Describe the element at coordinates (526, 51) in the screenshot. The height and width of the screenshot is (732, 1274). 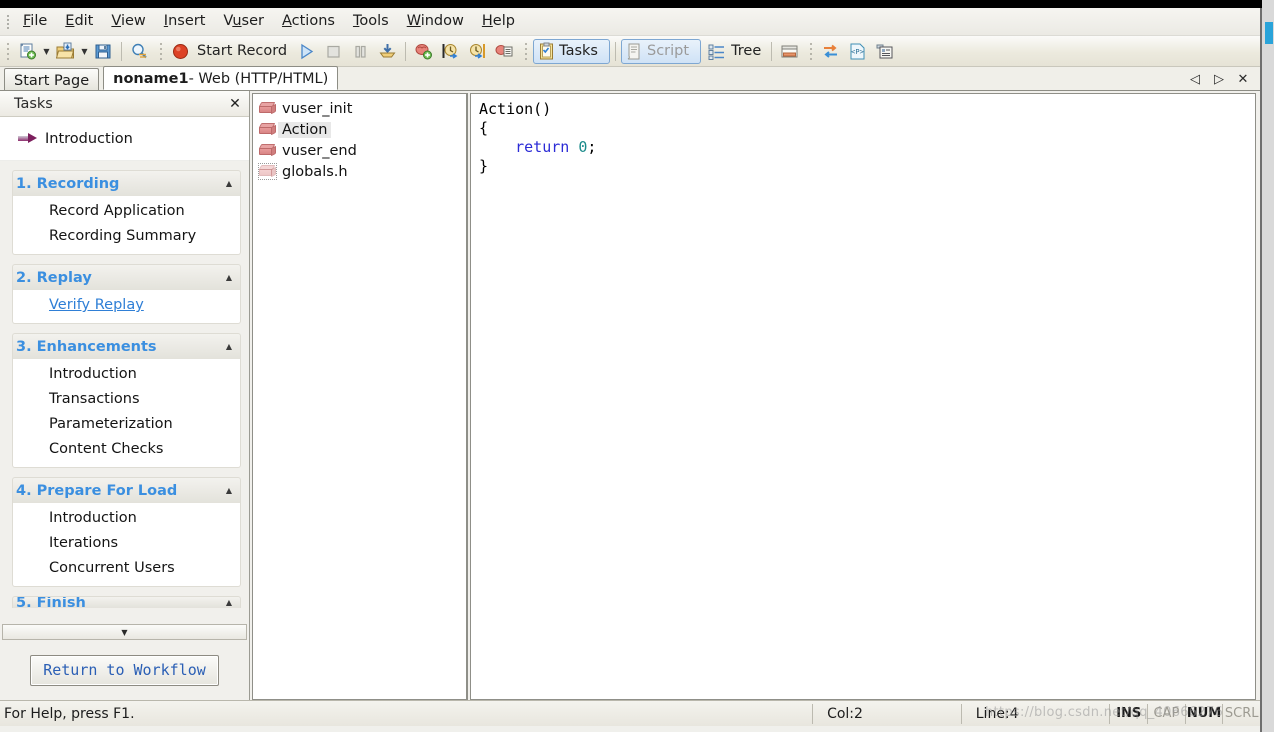
I see `toolbar-grip-views` at that location.